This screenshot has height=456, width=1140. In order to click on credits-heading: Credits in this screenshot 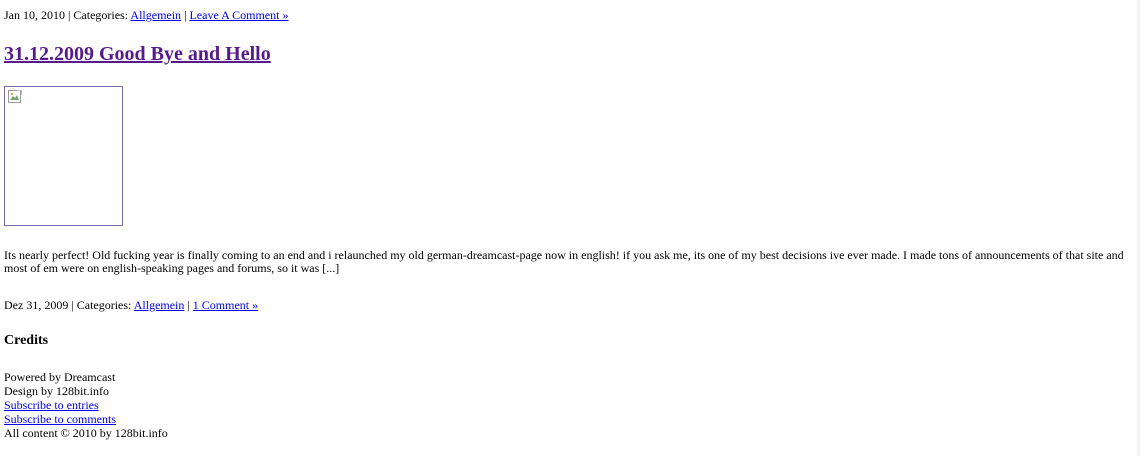, I will do `click(26, 340)`.